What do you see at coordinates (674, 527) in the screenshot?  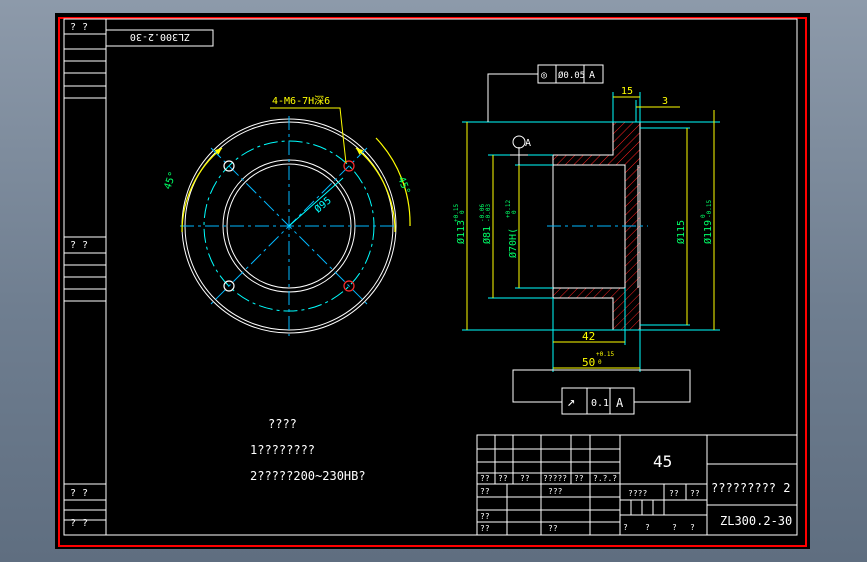 I see `tb-r5-e: ?` at bounding box center [674, 527].